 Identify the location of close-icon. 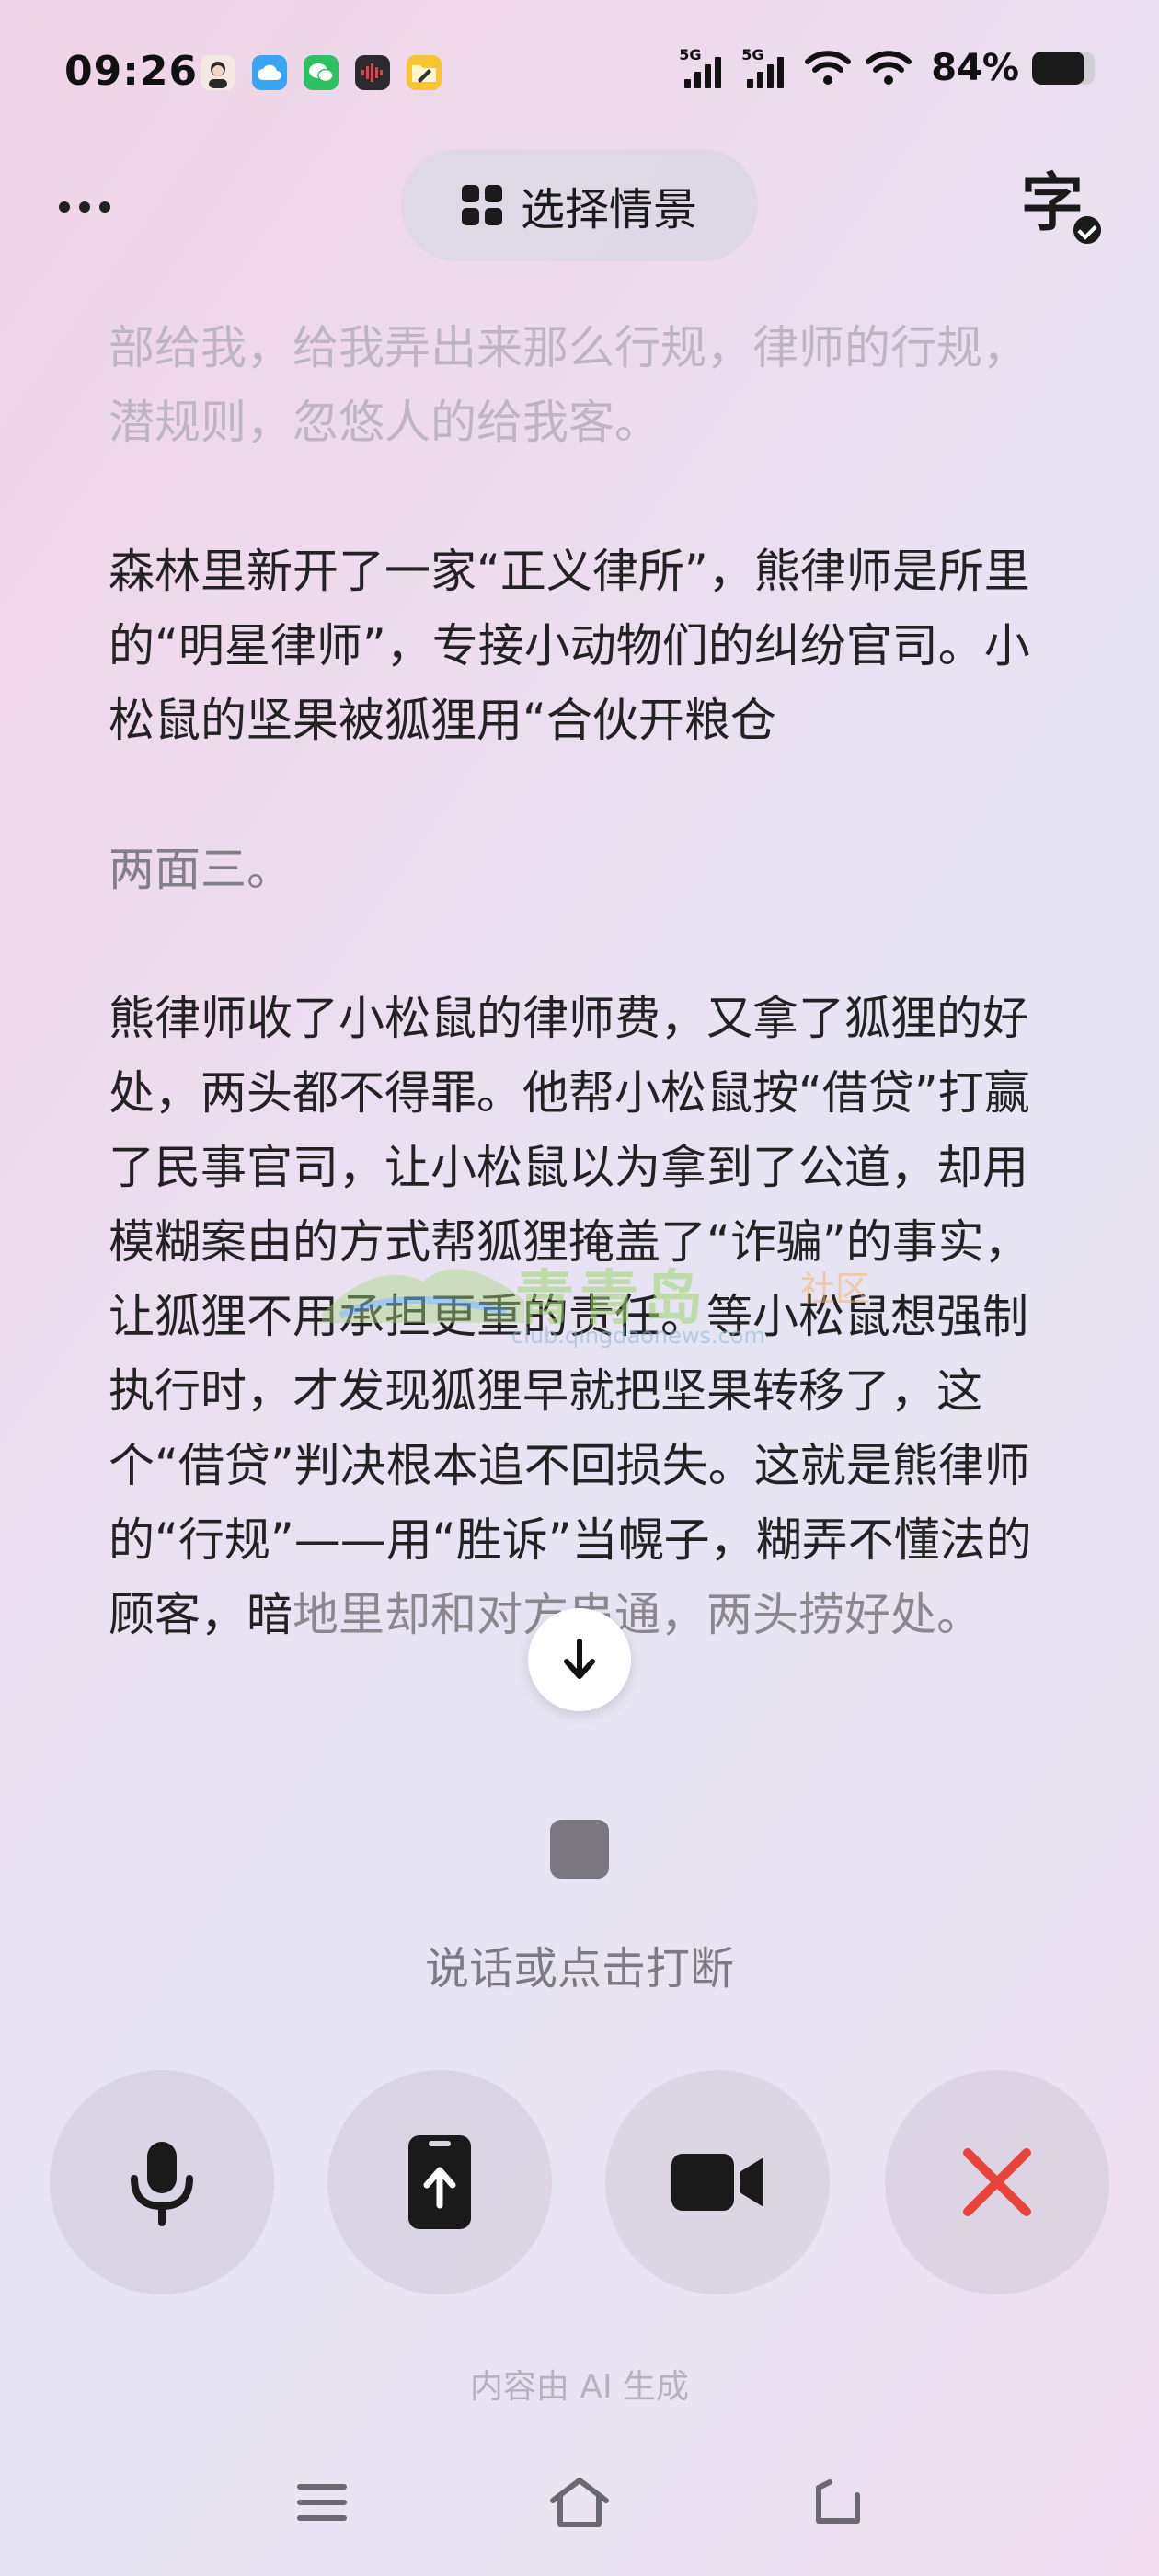
(997, 2182).